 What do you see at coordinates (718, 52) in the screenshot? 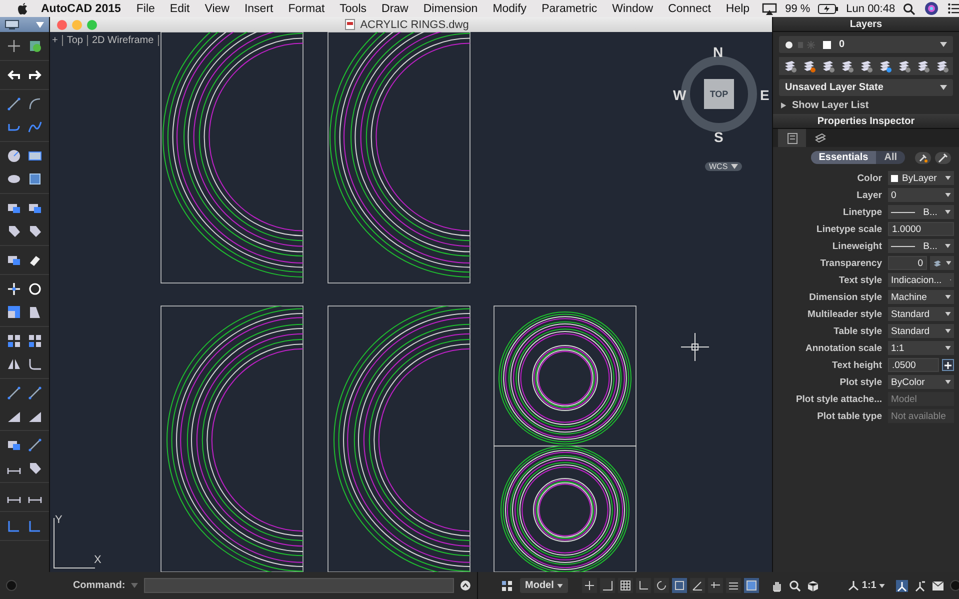
I see `compass-north: N` at bounding box center [718, 52].